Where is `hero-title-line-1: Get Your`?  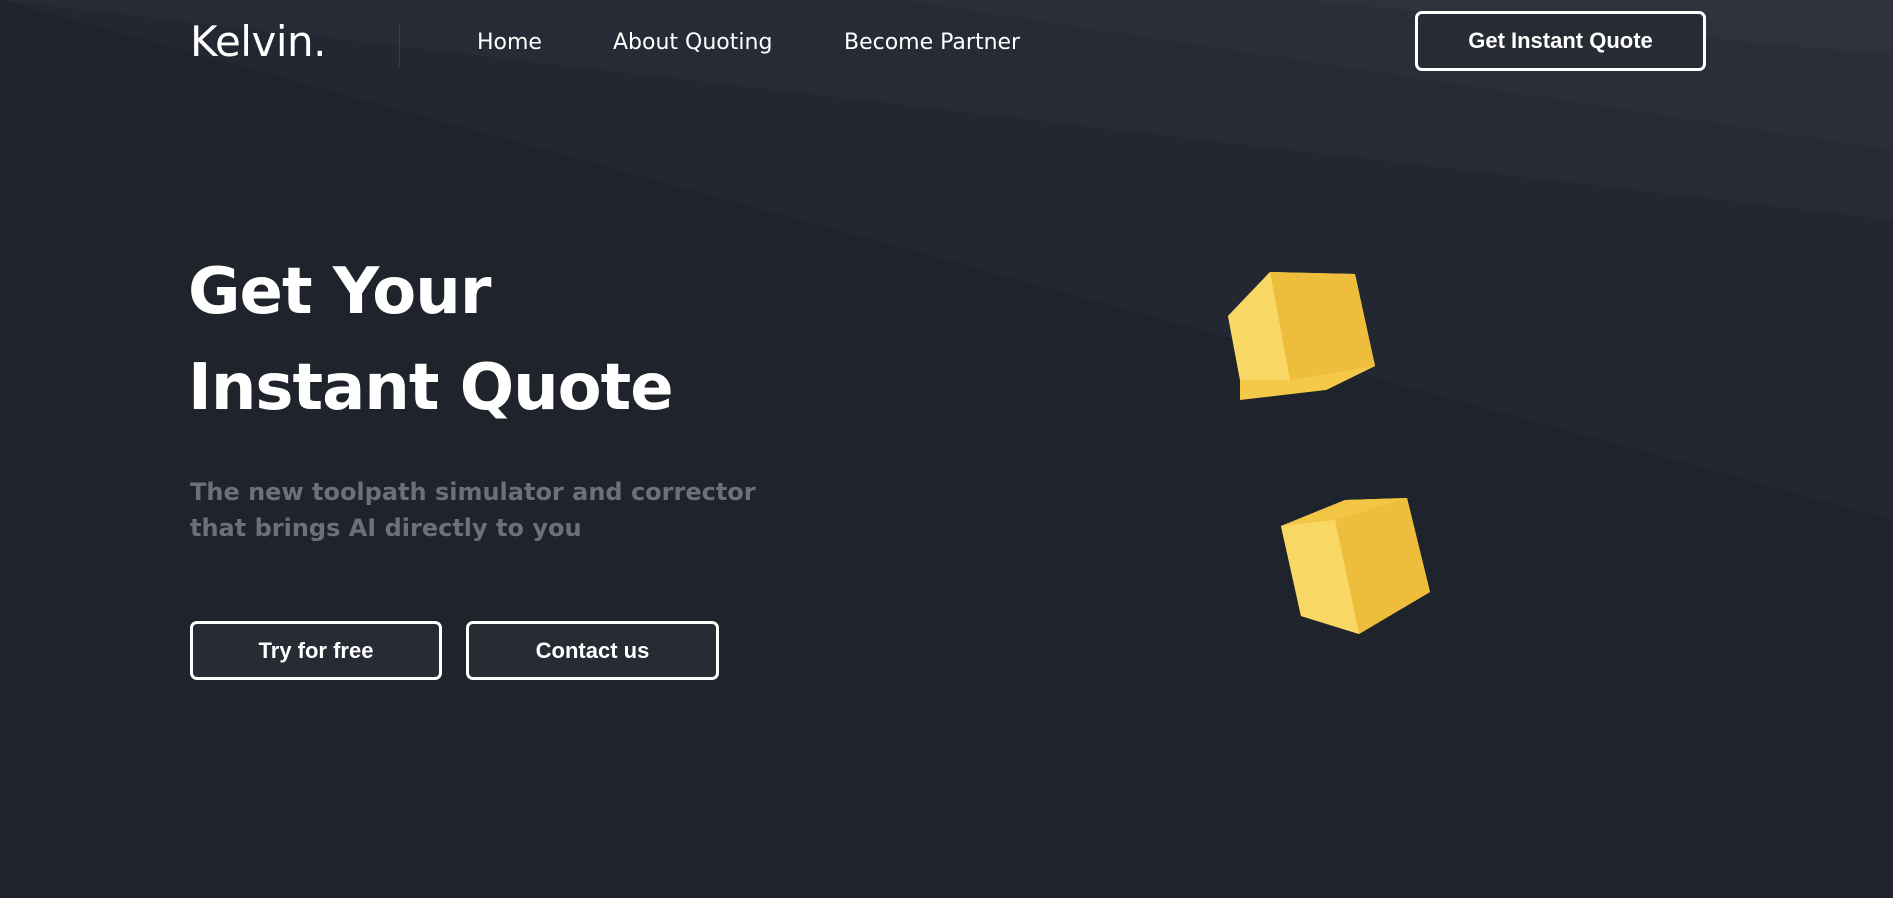 hero-title-line-1: Get Your is located at coordinates (339, 292).